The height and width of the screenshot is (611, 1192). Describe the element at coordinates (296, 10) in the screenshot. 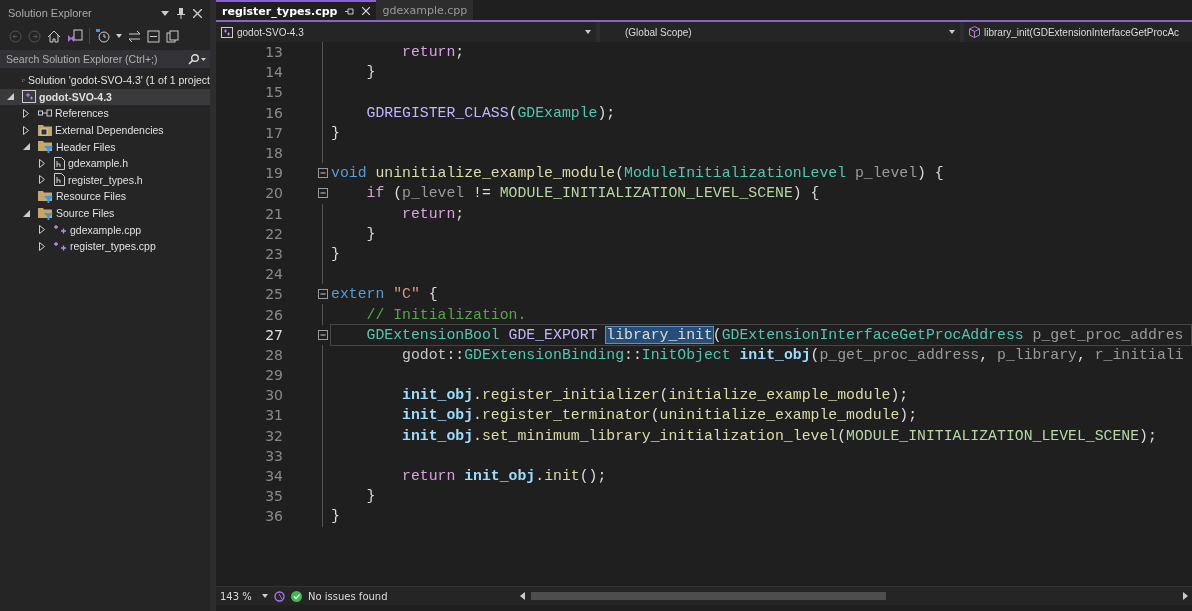

I see `file-tab: register_types.cpp` at that location.